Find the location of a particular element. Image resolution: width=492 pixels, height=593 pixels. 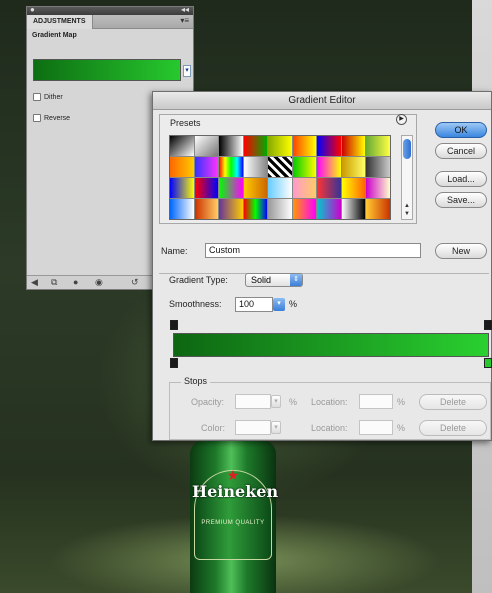

opacity-location-input is located at coordinates (376, 401).